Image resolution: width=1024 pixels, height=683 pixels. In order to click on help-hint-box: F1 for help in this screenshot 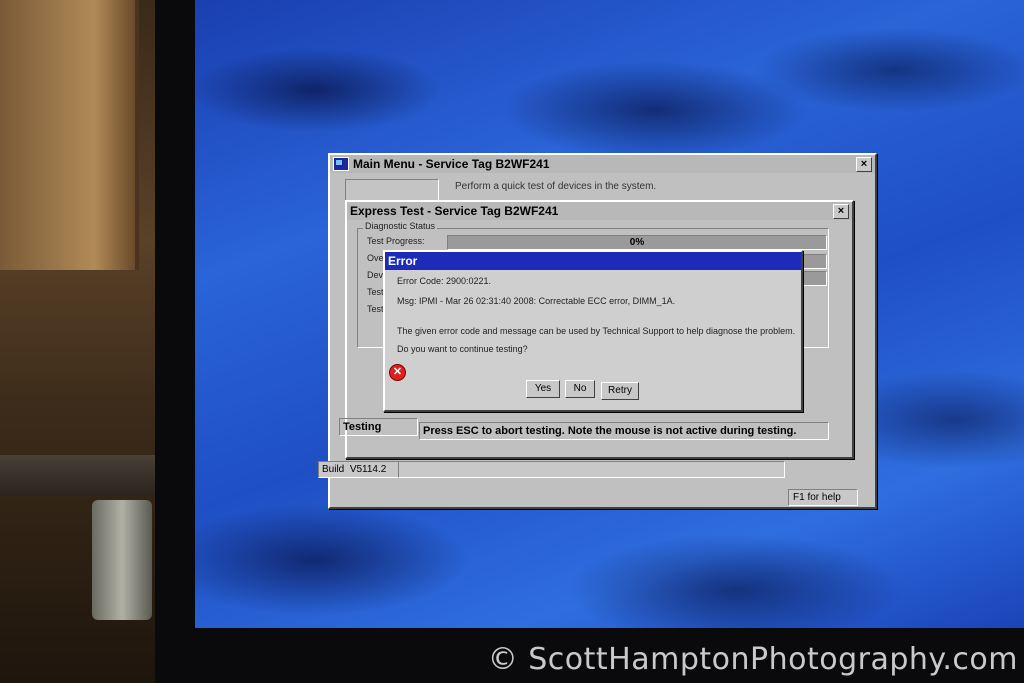, I will do `click(823, 497)`.